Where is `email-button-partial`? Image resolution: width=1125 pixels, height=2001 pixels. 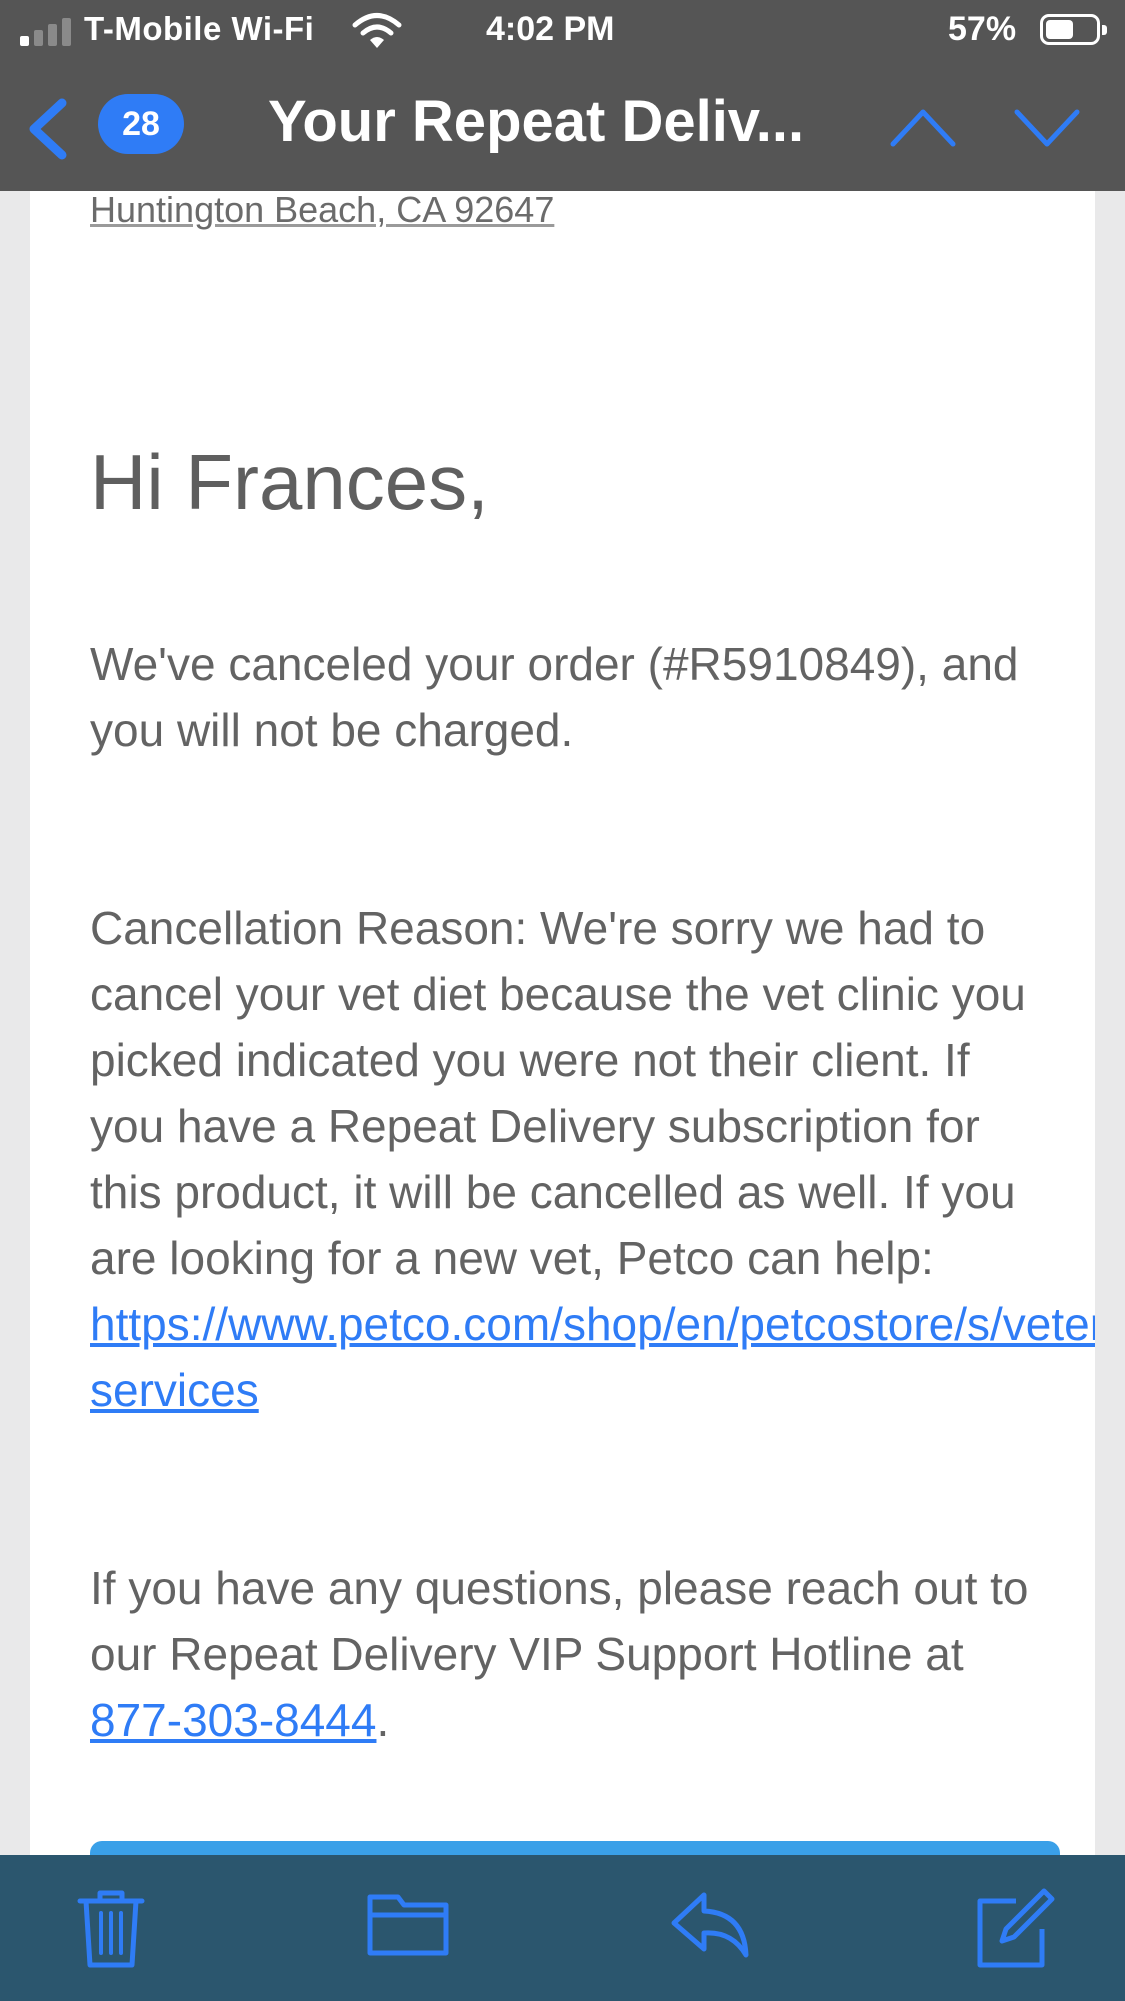
email-button-partial is located at coordinates (575, 1848).